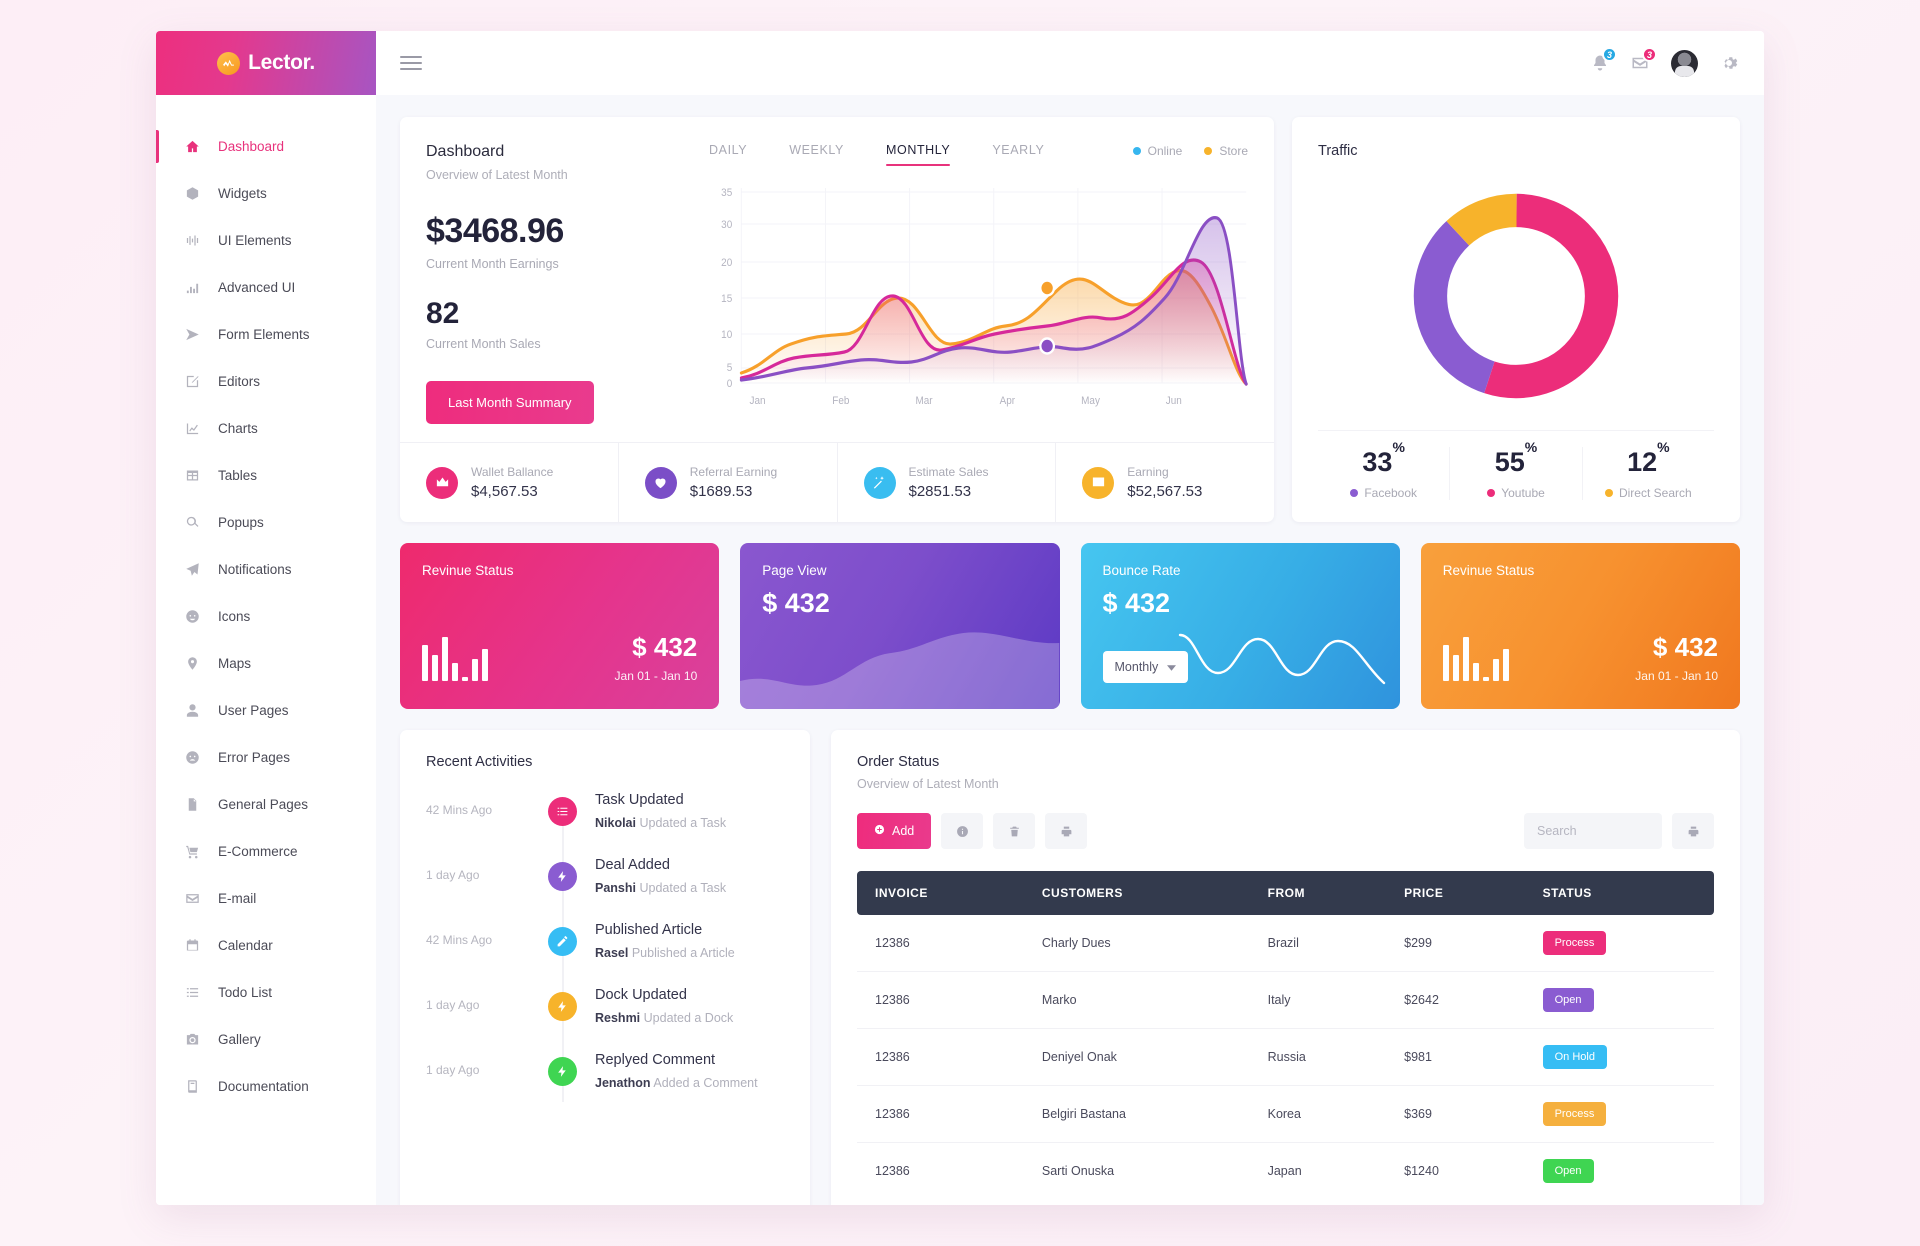 Image resolution: width=1920 pixels, height=1246 pixels. What do you see at coordinates (605, 876) in the screenshot?
I see `activity-item: 1 day Ago Deal Added Panshi Updated a Task` at bounding box center [605, 876].